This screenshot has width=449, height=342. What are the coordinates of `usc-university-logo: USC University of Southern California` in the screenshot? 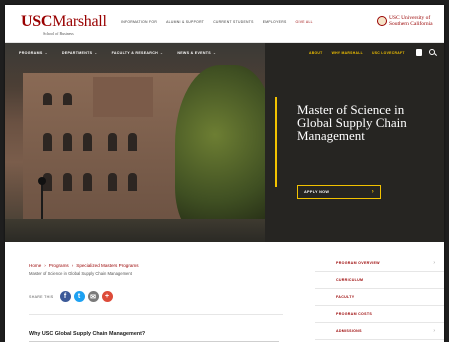 It's located at (405, 21).